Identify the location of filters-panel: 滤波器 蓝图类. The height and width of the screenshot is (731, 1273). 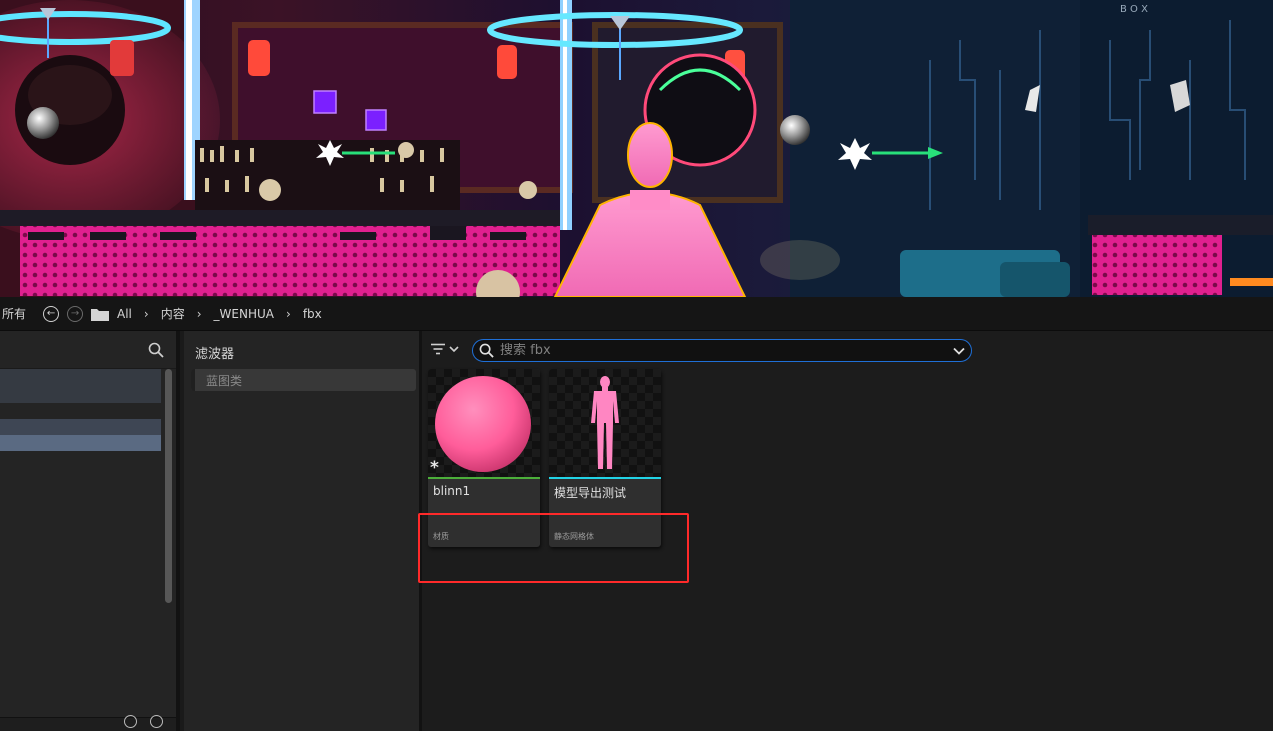
(303, 531).